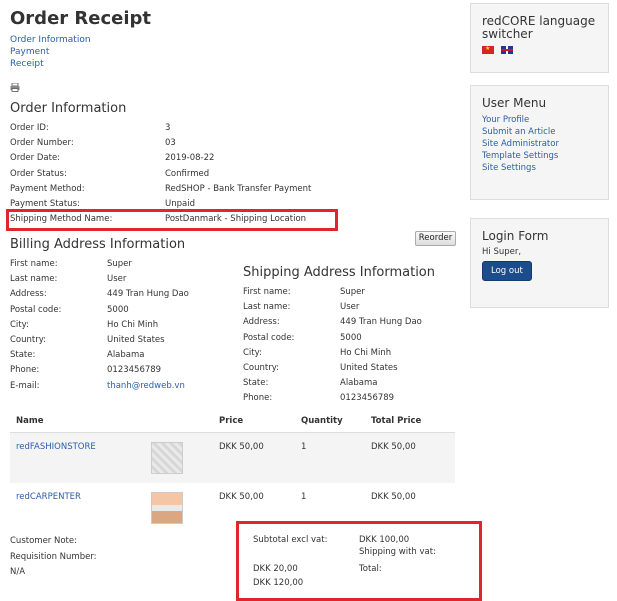 Image resolution: width=617 pixels, height=601 pixels. I want to click on product-link: redFASHIONSTORE, so click(77, 447).